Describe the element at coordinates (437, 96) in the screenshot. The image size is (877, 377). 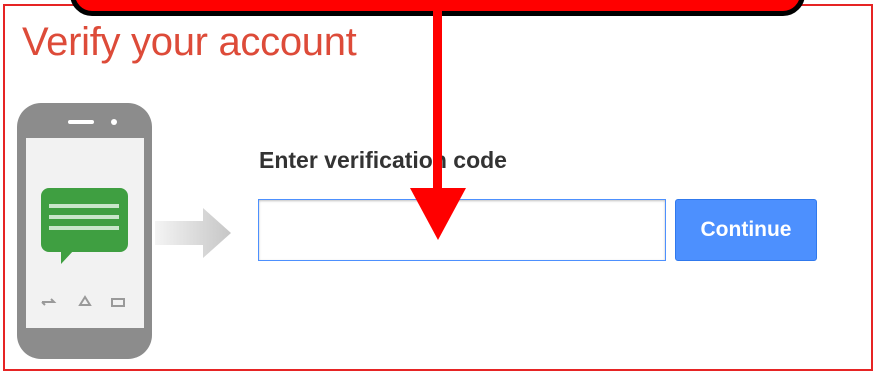
I see `annotation-arrow-line` at that location.